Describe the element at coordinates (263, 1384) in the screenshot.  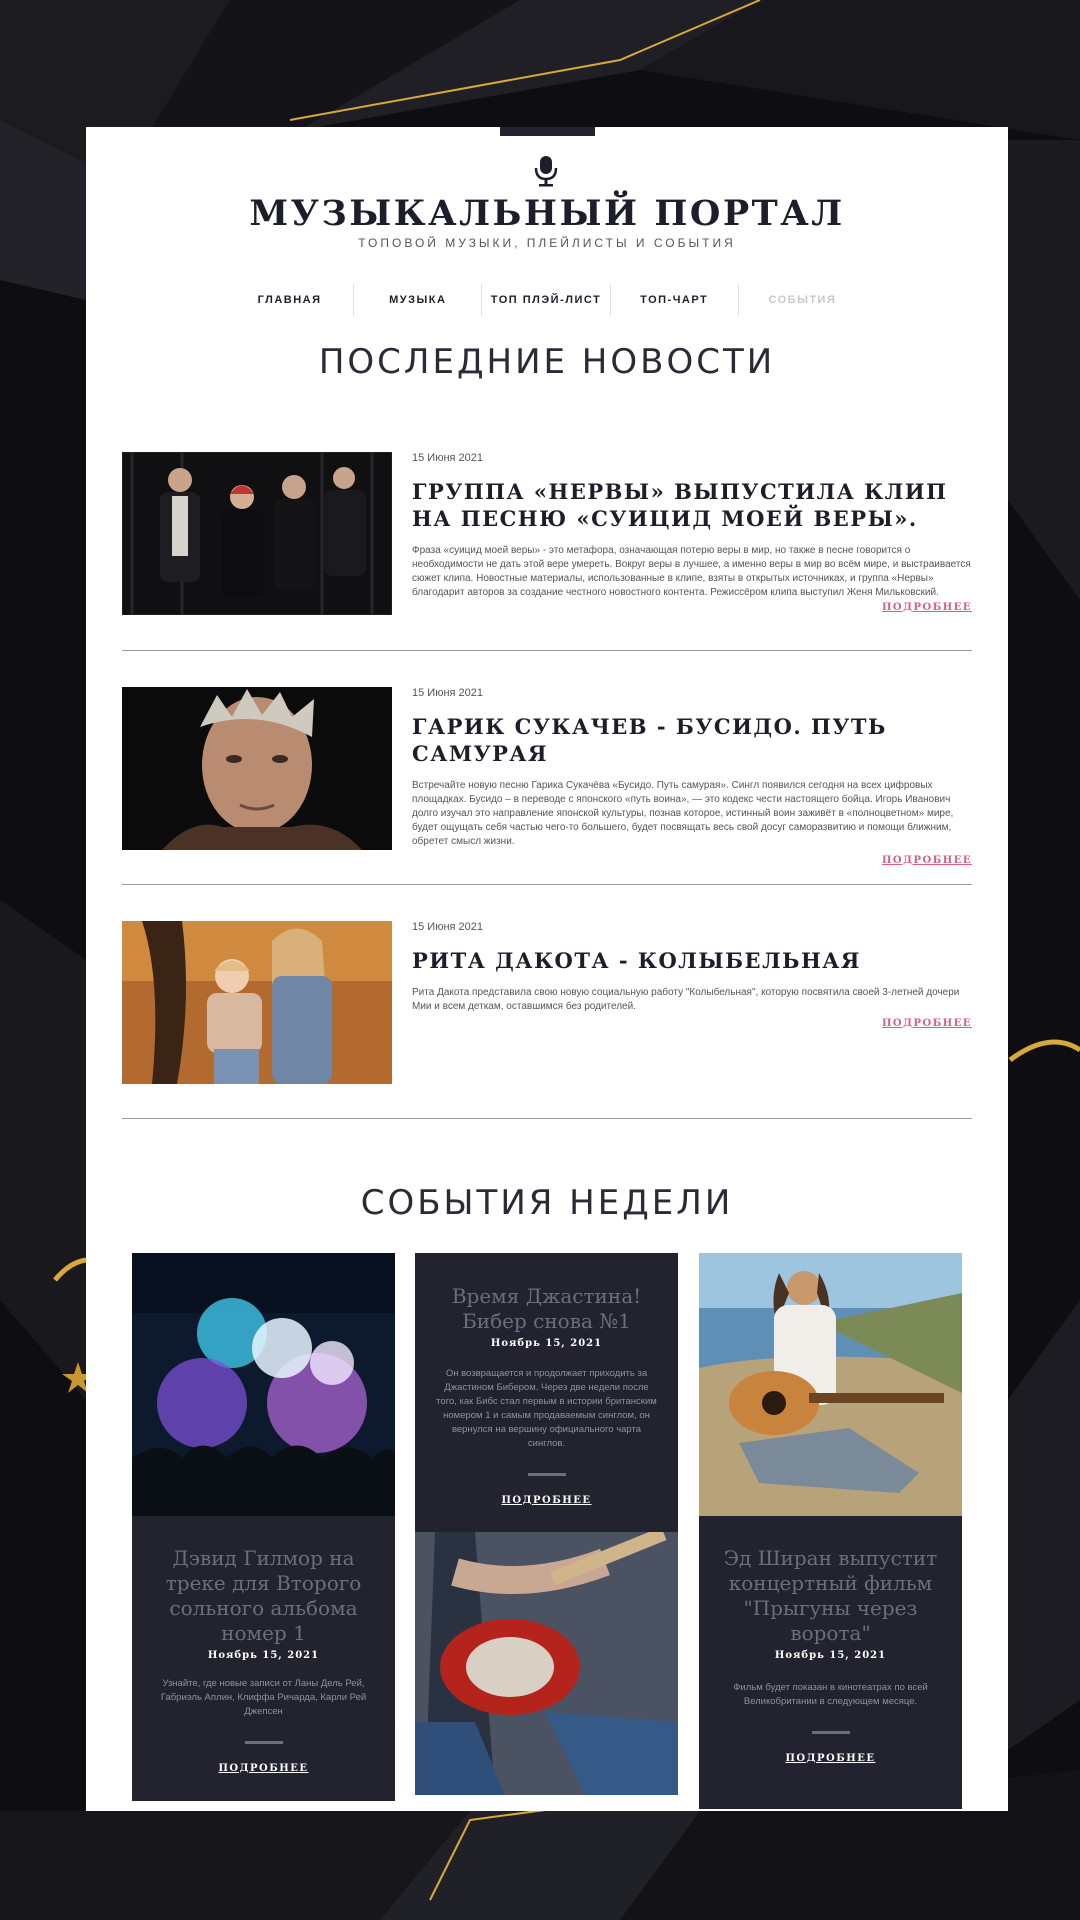
I see `event-image-concert` at that location.